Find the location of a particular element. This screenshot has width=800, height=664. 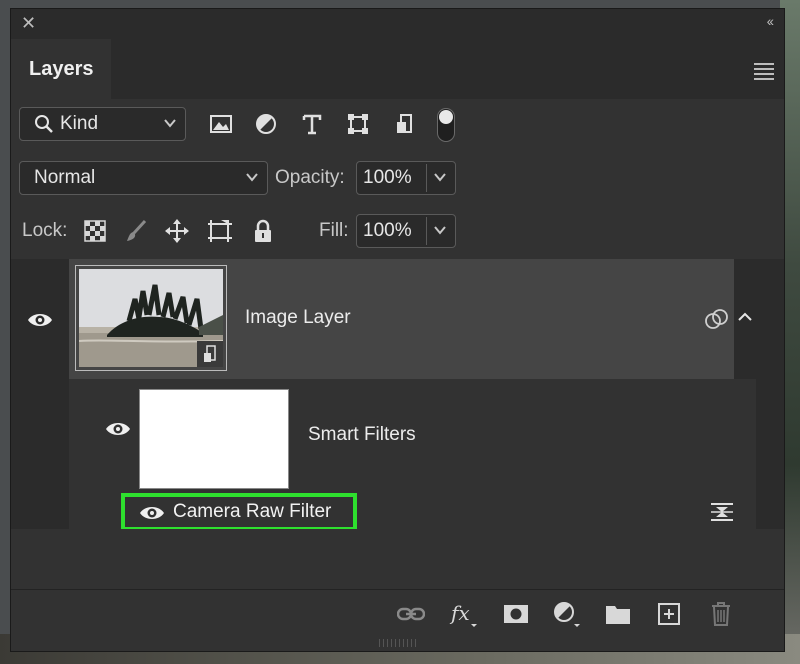

panel-tab-row: Layers is located at coordinates (397, 69).